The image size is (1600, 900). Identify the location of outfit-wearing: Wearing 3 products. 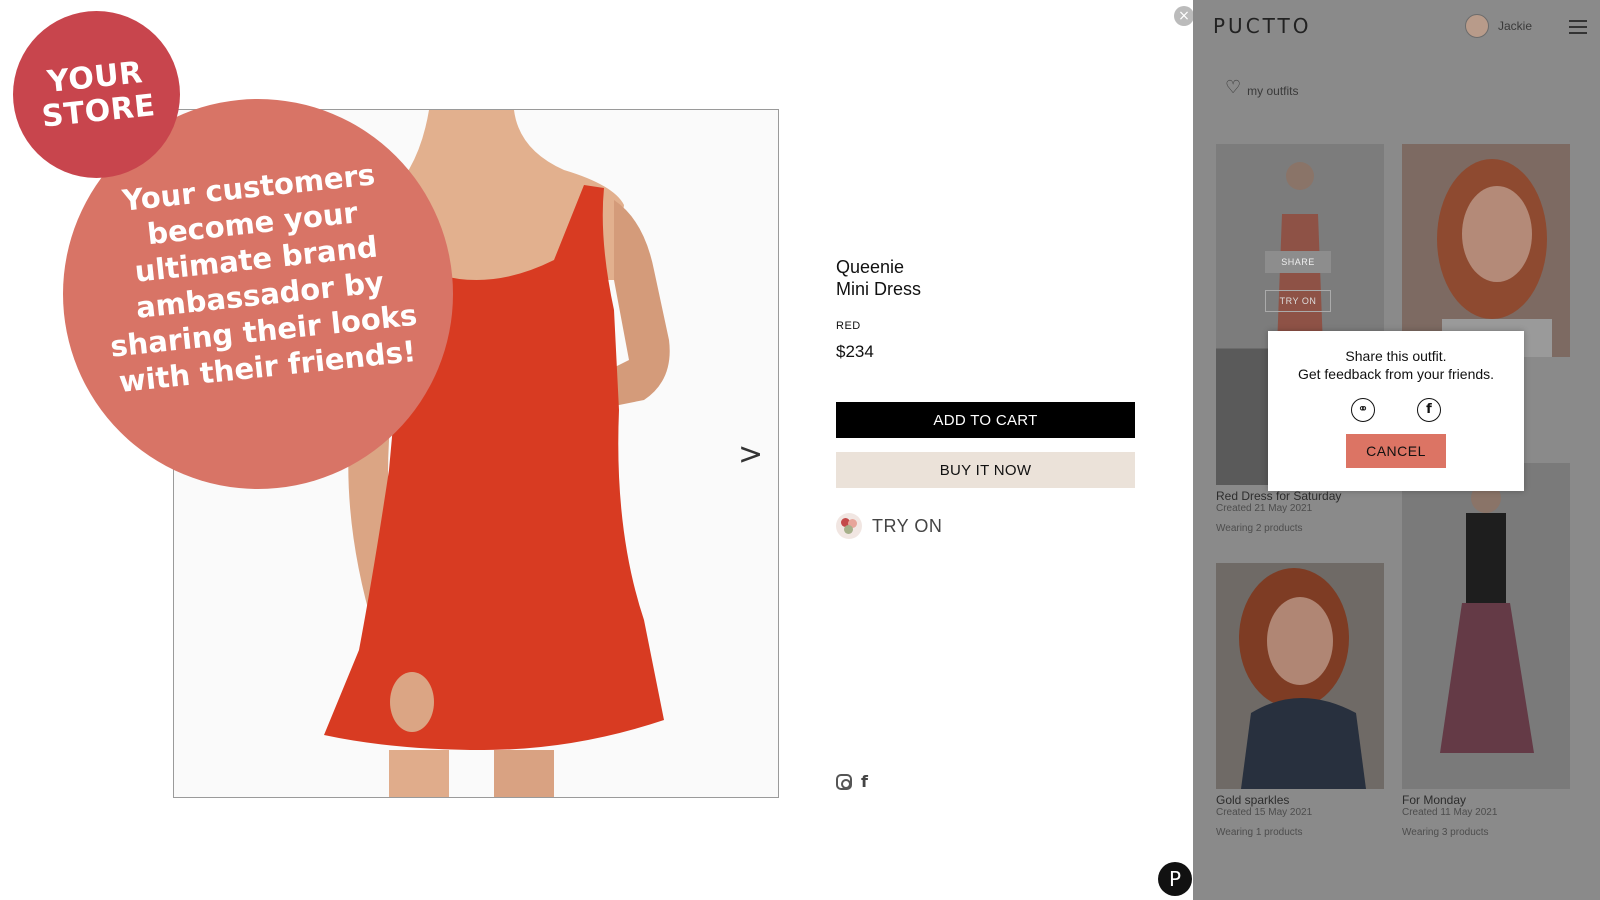
(1445, 832).